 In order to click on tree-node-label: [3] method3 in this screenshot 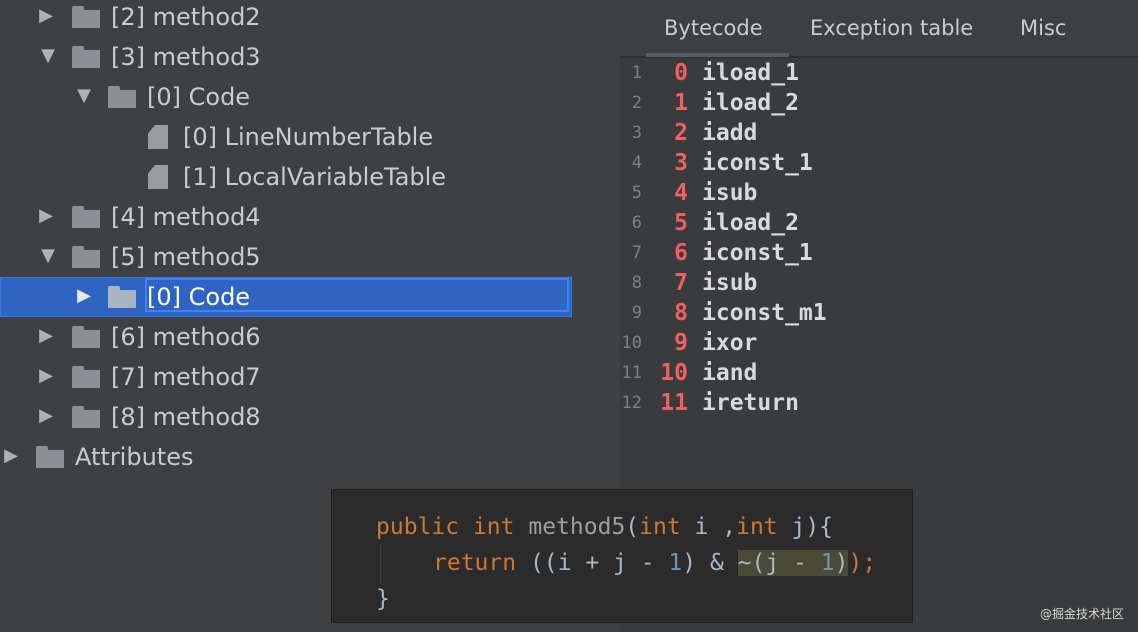, I will do `click(186, 57)`.